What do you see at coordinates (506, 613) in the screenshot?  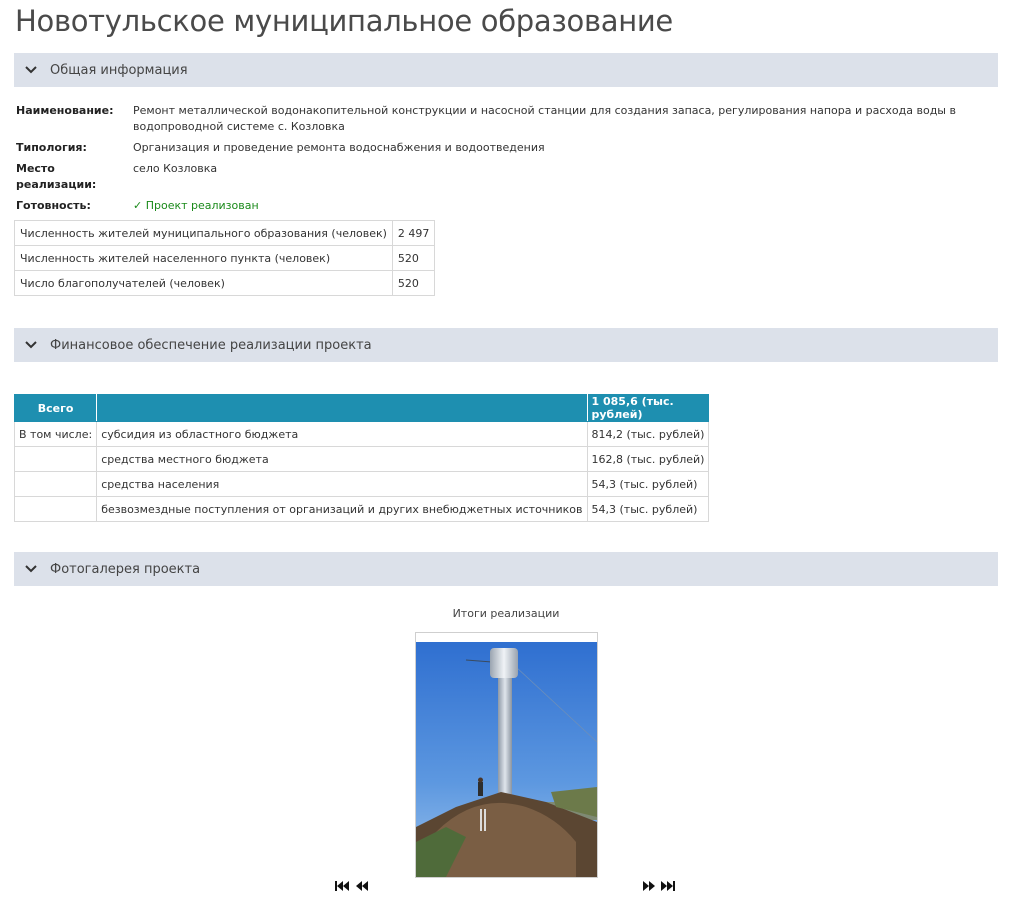 I see `gallery-caption: Итоги реализации` at bounding box center [506, 613].